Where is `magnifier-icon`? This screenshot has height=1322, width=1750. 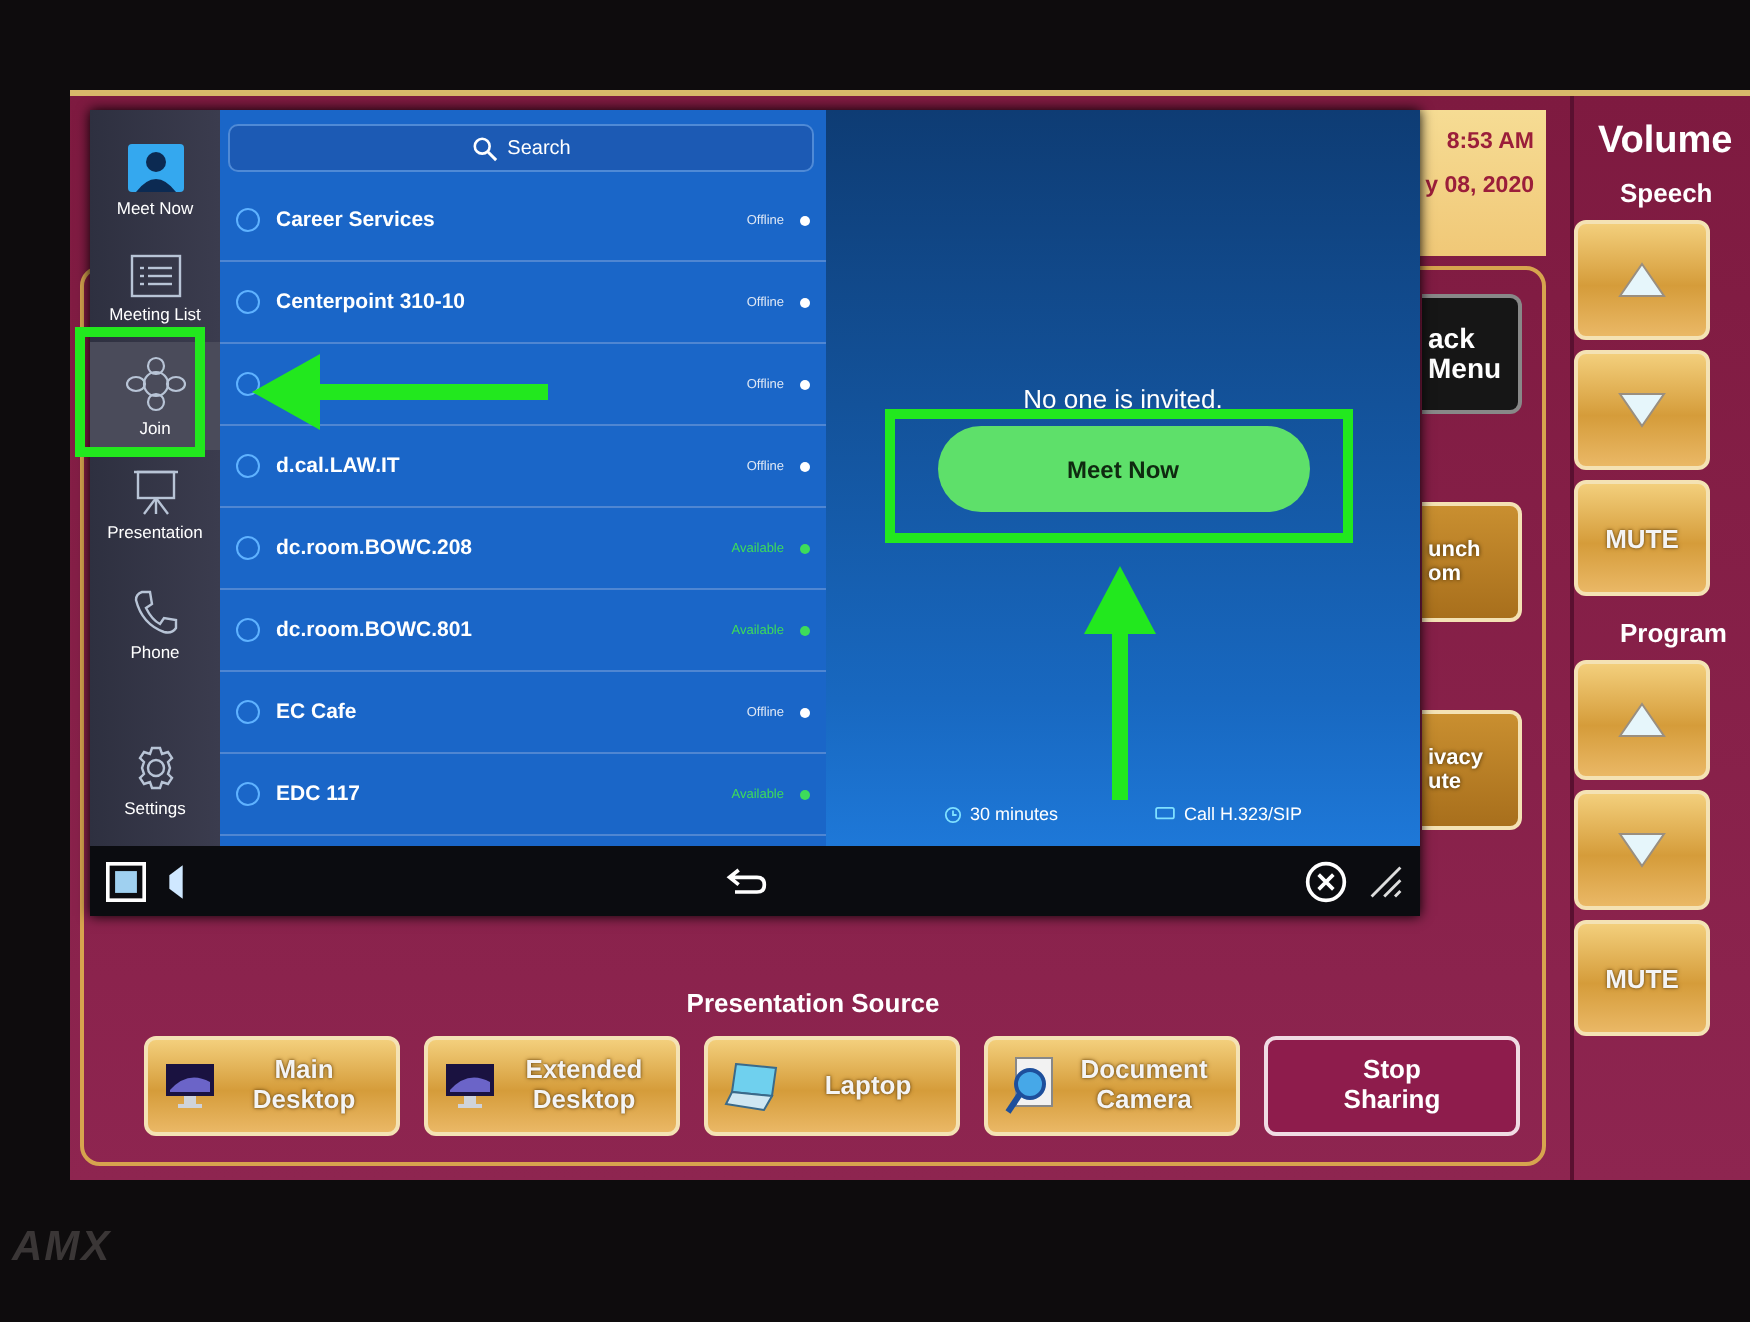 magnifier-icon is located at coordinates (1030, 1086).